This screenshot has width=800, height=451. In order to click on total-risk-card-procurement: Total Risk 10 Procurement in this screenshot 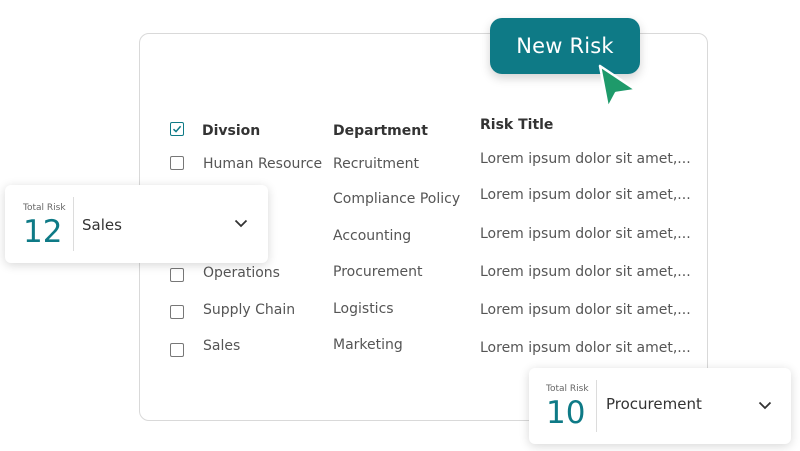, I will do `click(660, 406)`.